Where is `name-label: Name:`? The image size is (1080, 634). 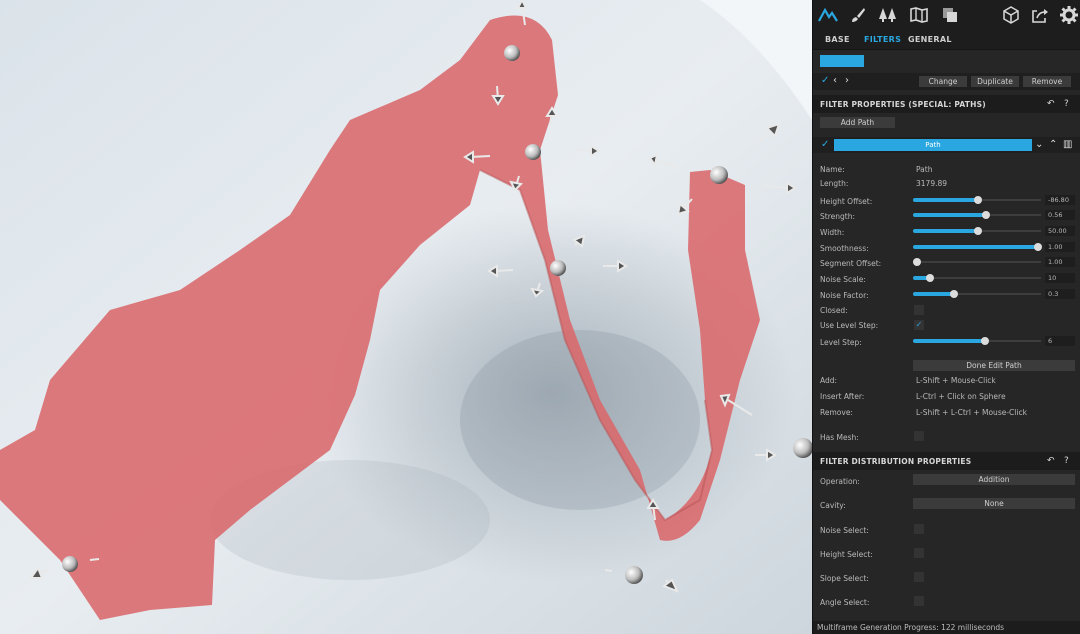
name-label: Name: is located at coordinates (832, 169).